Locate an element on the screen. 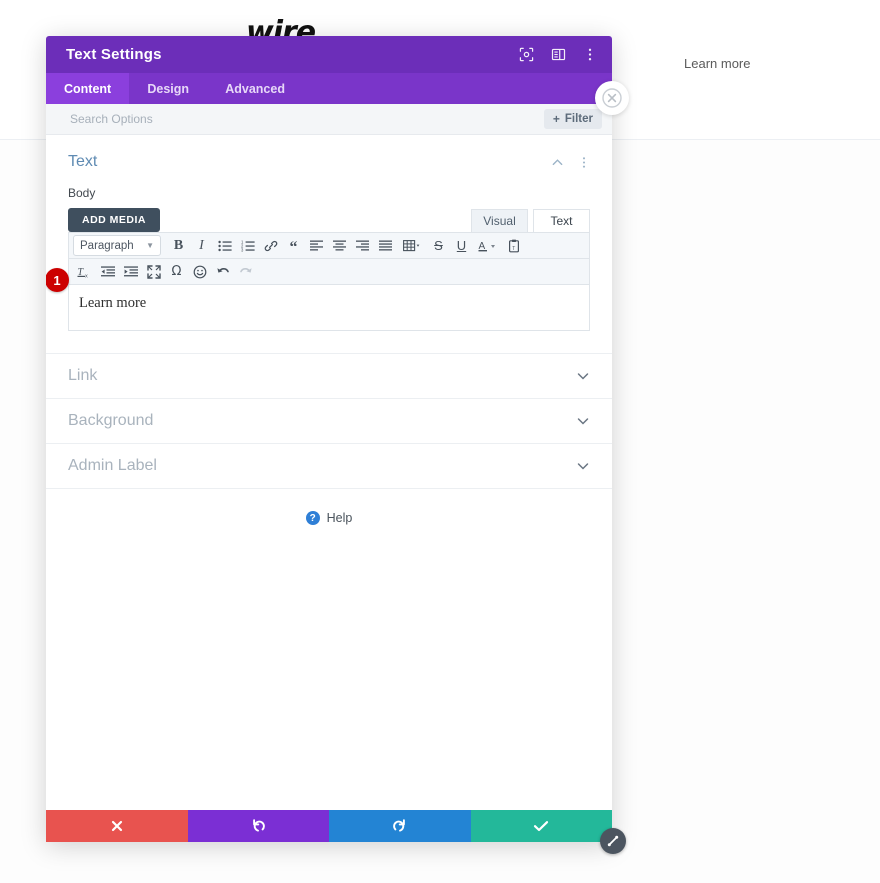 This screenshot has height=883, width=880. background-learn-more-text: Learn more is located at coordinates (717, 63).